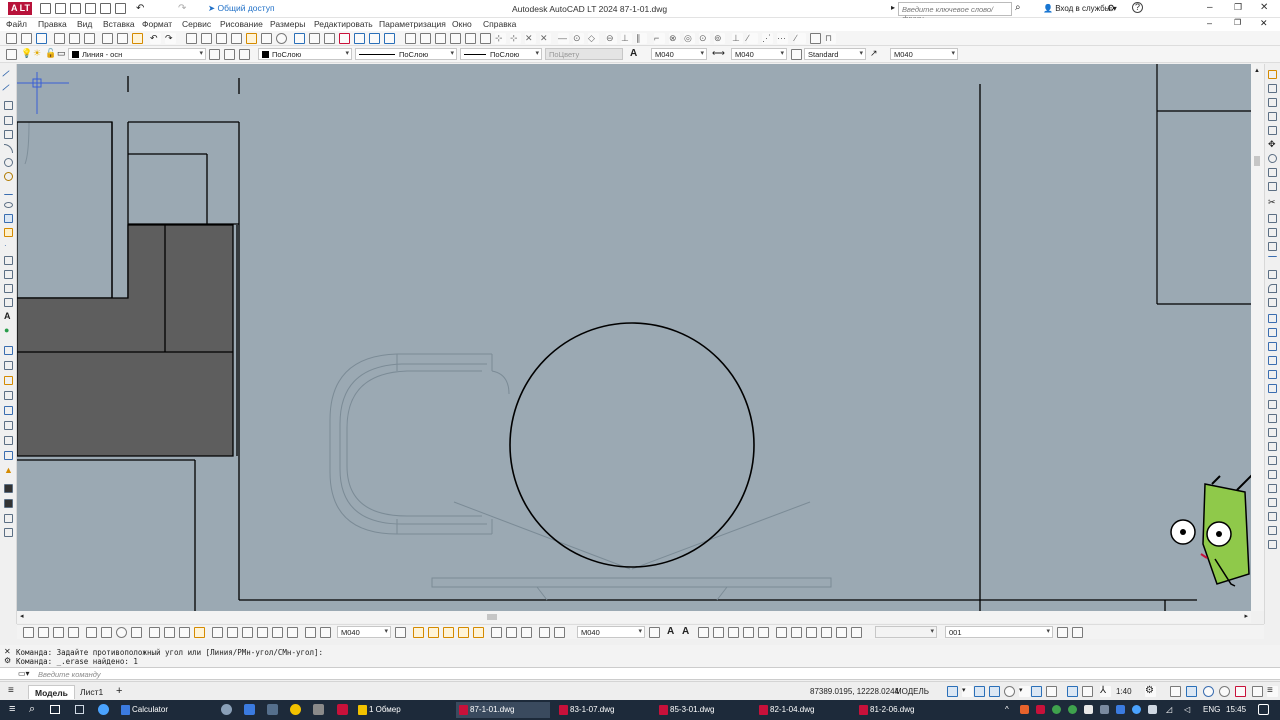  I want to click on layer-select: Линия - осн ▾, so click(137, 54).